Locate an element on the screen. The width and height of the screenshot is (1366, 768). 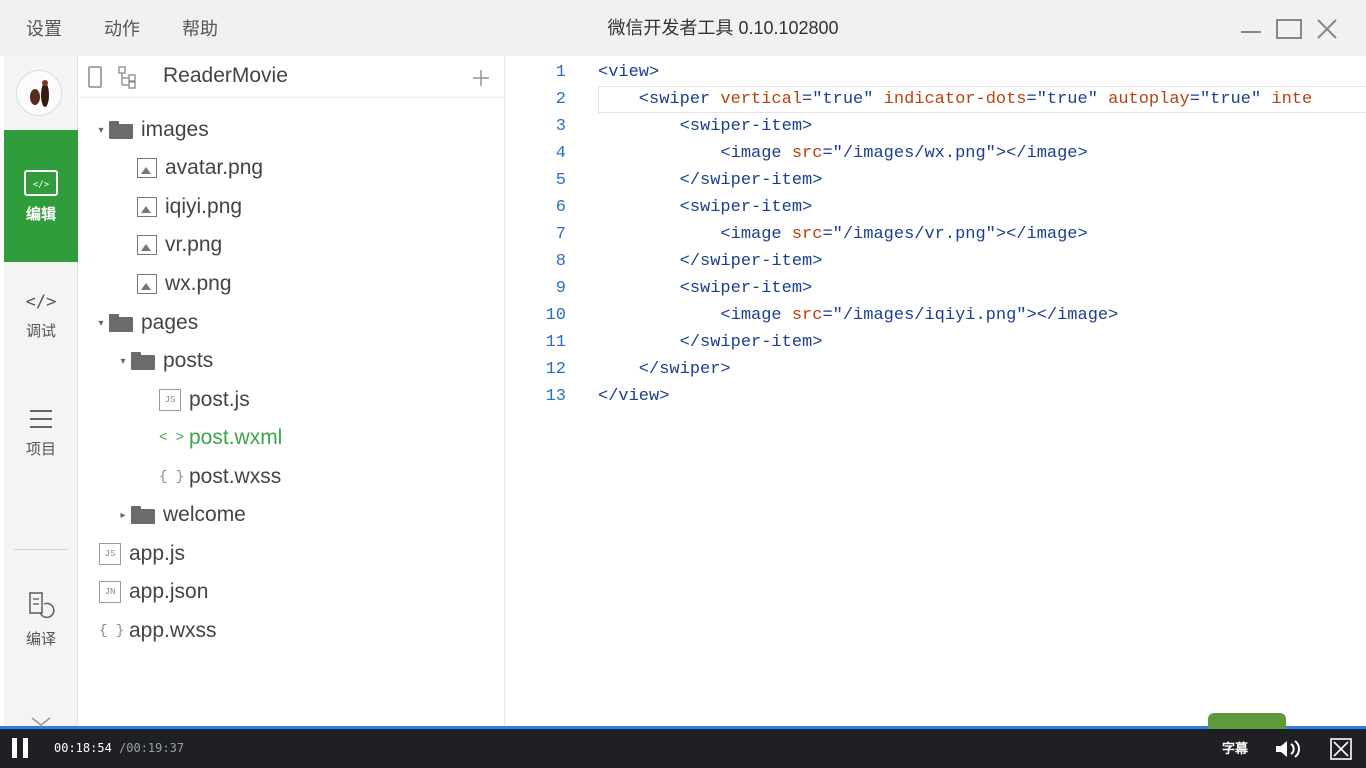
line-number: 11 is located at coordinates (555, 342).